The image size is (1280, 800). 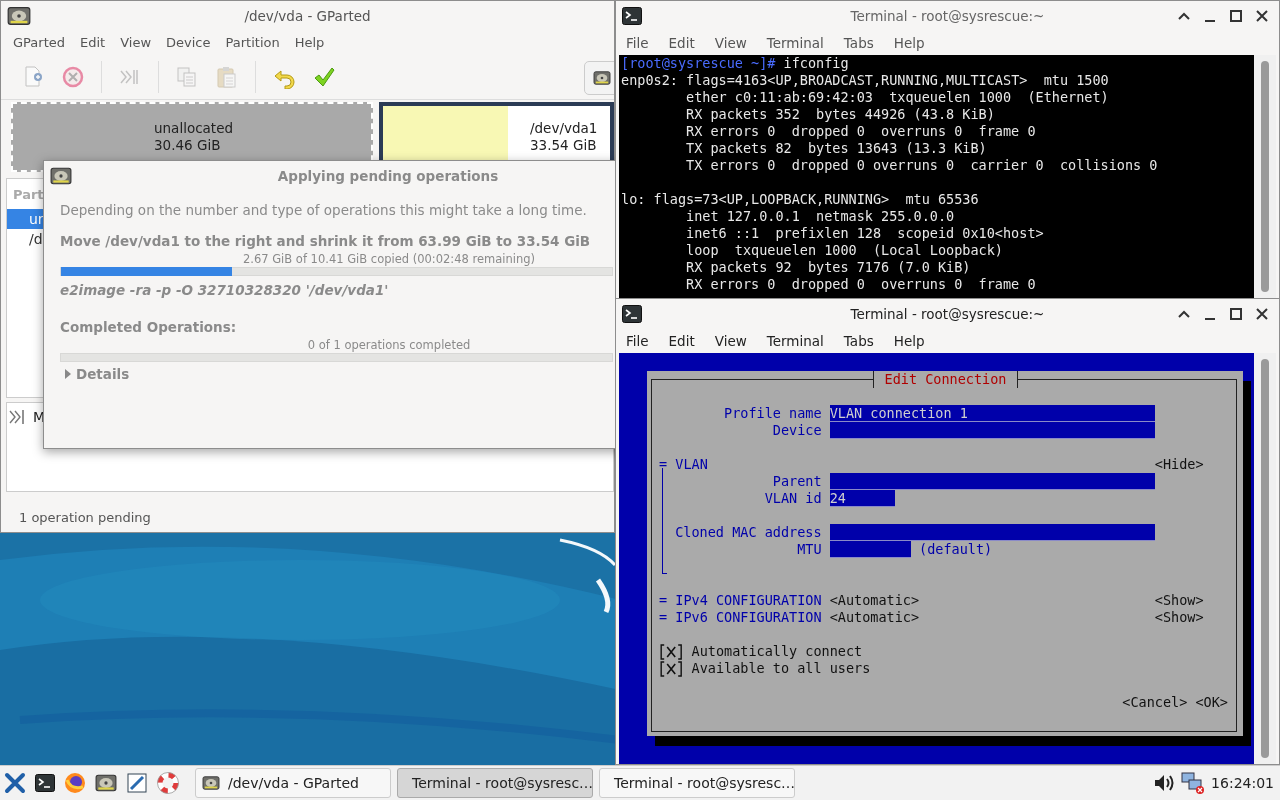 What do you see at coordinates (307, 16) in the screenshot?
I see `window-title: /dev/vda - GParted` at bounding box center [307, 16].